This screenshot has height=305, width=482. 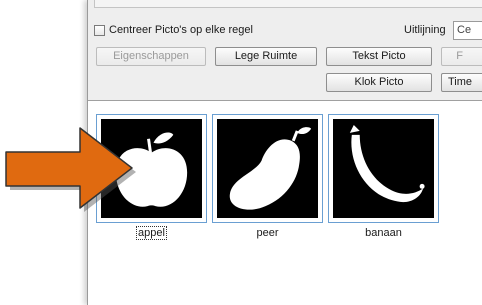 What do you see at coordinates (181, 30) in the screenshot?
I see `center-pictos-label: Centreer Picto's op elke regel` at bounding box center [181, 30].